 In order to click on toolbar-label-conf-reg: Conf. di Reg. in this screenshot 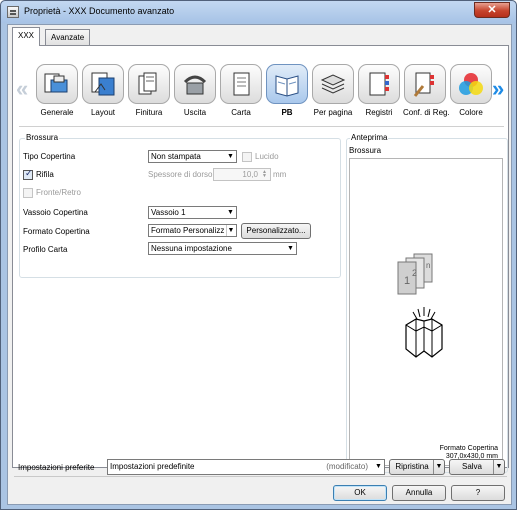, I will do `click(426, 112)`.